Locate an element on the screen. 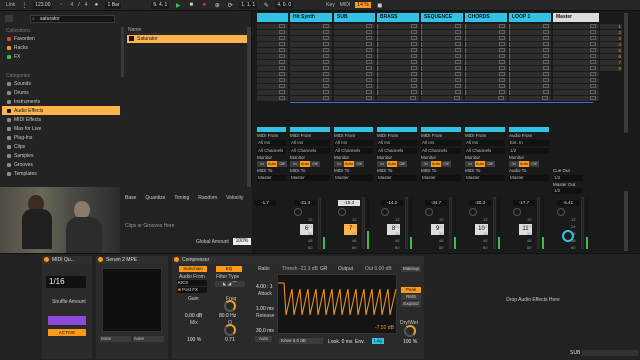  track-header: BRASS is located at coordinates (398, 17).